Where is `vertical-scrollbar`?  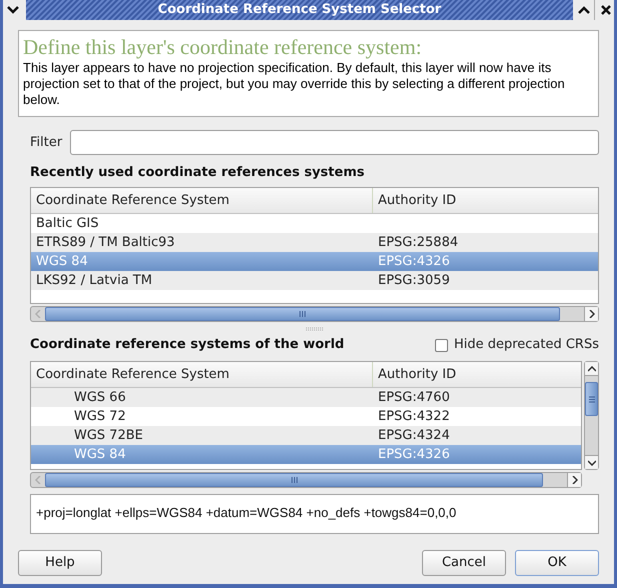
vertical-scrollbar is located at coordinates (591, 415).